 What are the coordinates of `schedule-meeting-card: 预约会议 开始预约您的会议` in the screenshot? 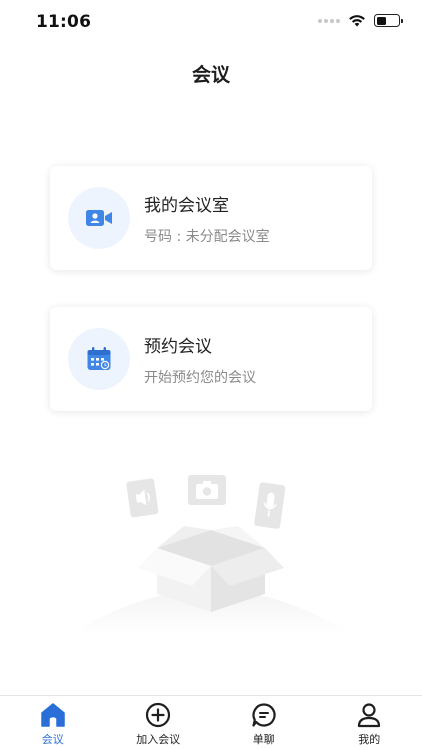 It's located at (211, 359).